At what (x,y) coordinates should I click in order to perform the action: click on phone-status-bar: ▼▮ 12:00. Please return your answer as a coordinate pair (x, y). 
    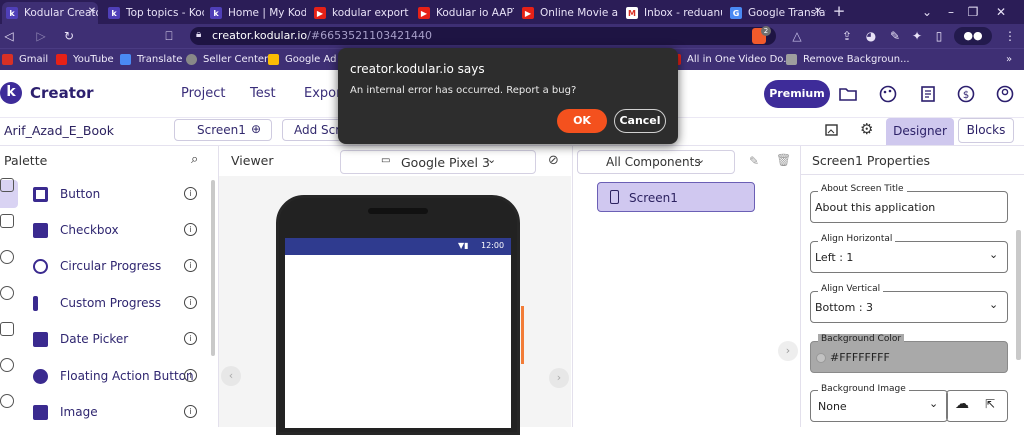
    Looking at the image, I should click on (398, 246).